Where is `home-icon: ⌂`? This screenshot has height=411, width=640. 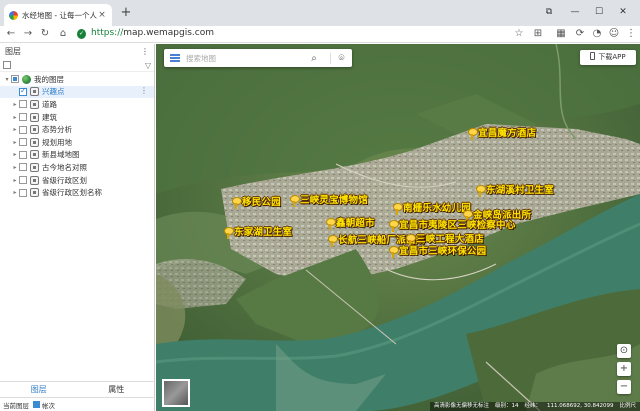
home-icon: ⌂ is located at coordinates (63, 34).